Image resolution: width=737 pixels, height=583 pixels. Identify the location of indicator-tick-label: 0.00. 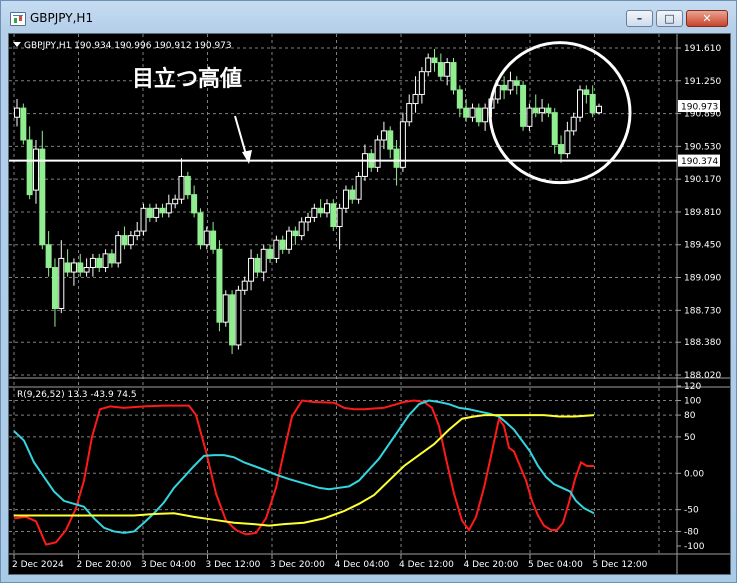
(694, 474).